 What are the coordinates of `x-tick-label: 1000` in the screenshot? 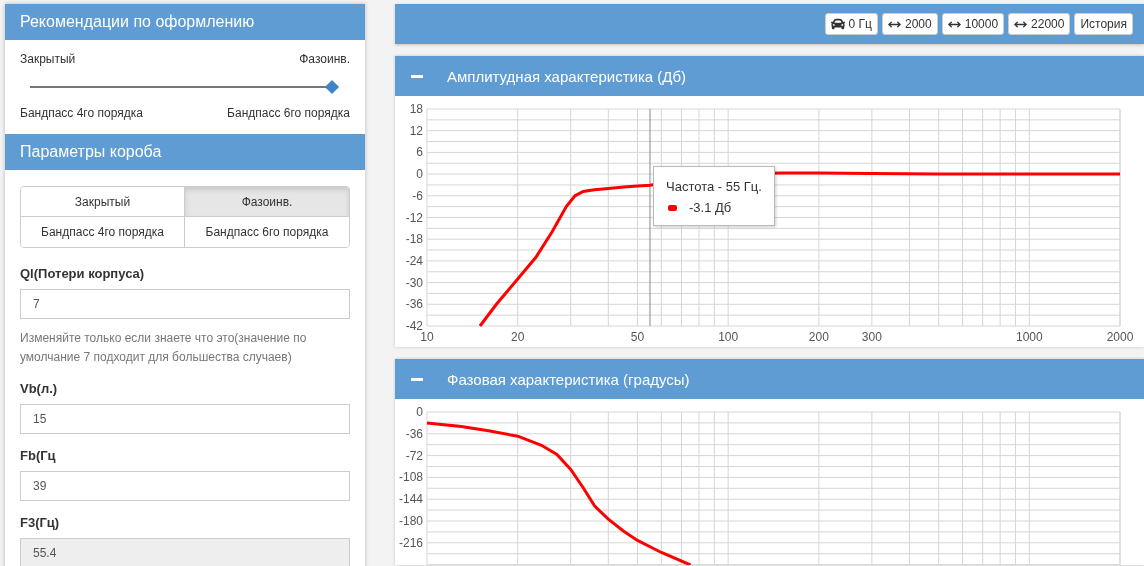 It's located at (1029, 337).